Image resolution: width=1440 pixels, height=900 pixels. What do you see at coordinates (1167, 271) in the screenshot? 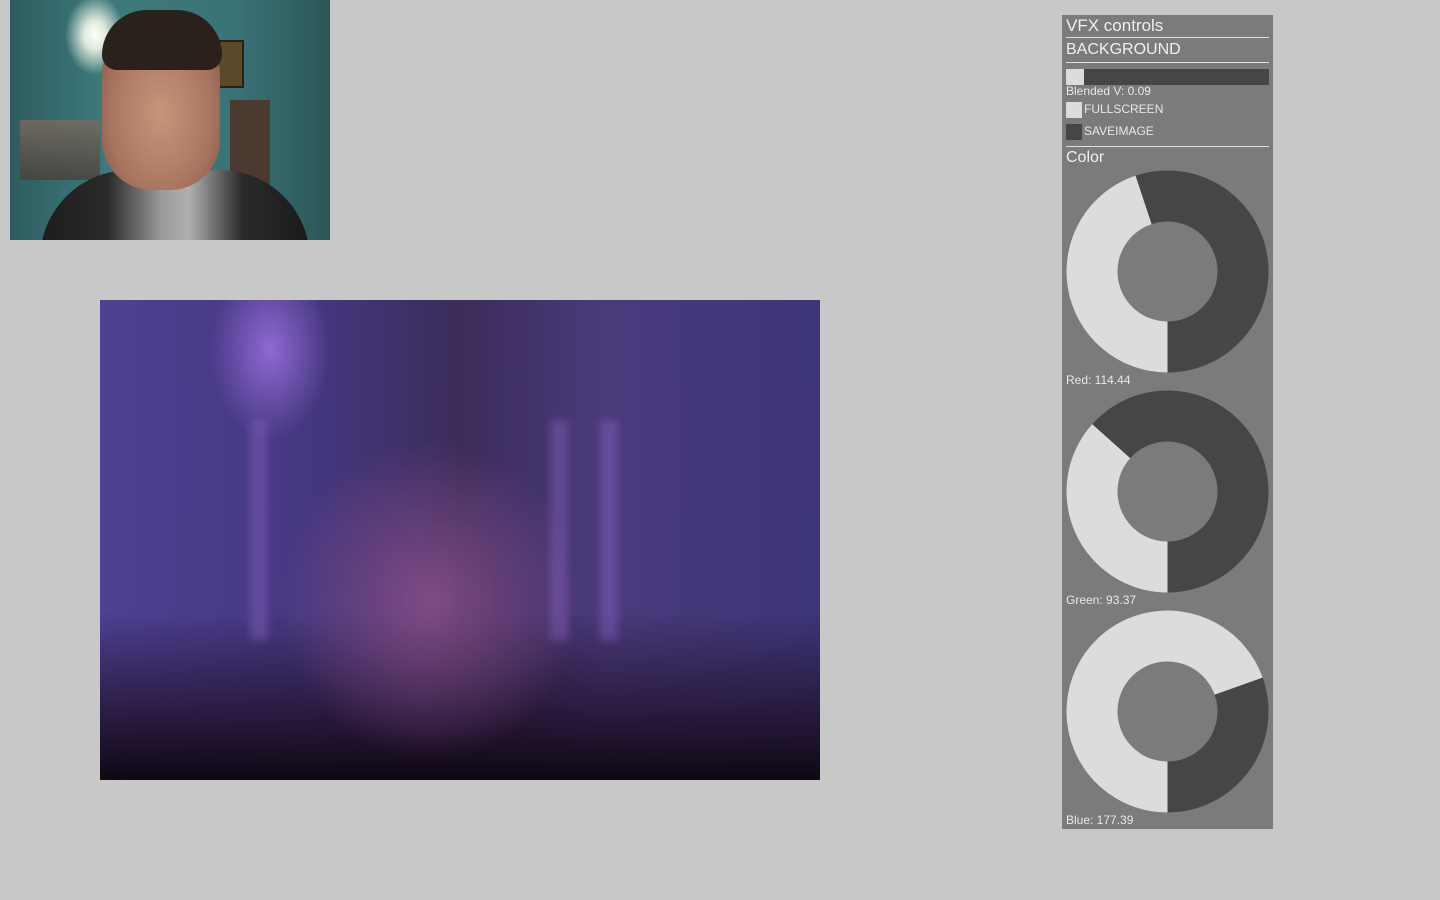
I see `red-knob` at bounding box center [1167, 271].